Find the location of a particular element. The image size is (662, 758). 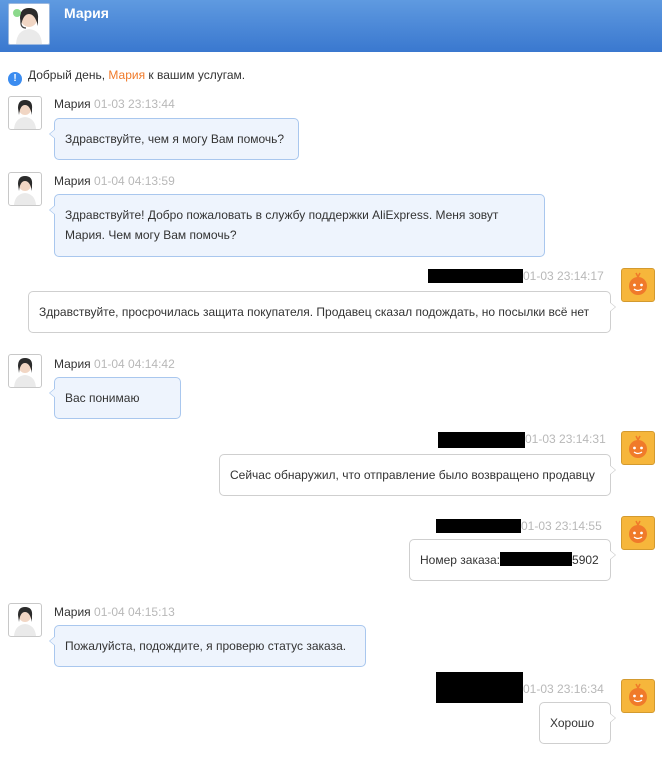

message-meta: Мария 01-04 04:13:59 is located at coordinates (114, 181).